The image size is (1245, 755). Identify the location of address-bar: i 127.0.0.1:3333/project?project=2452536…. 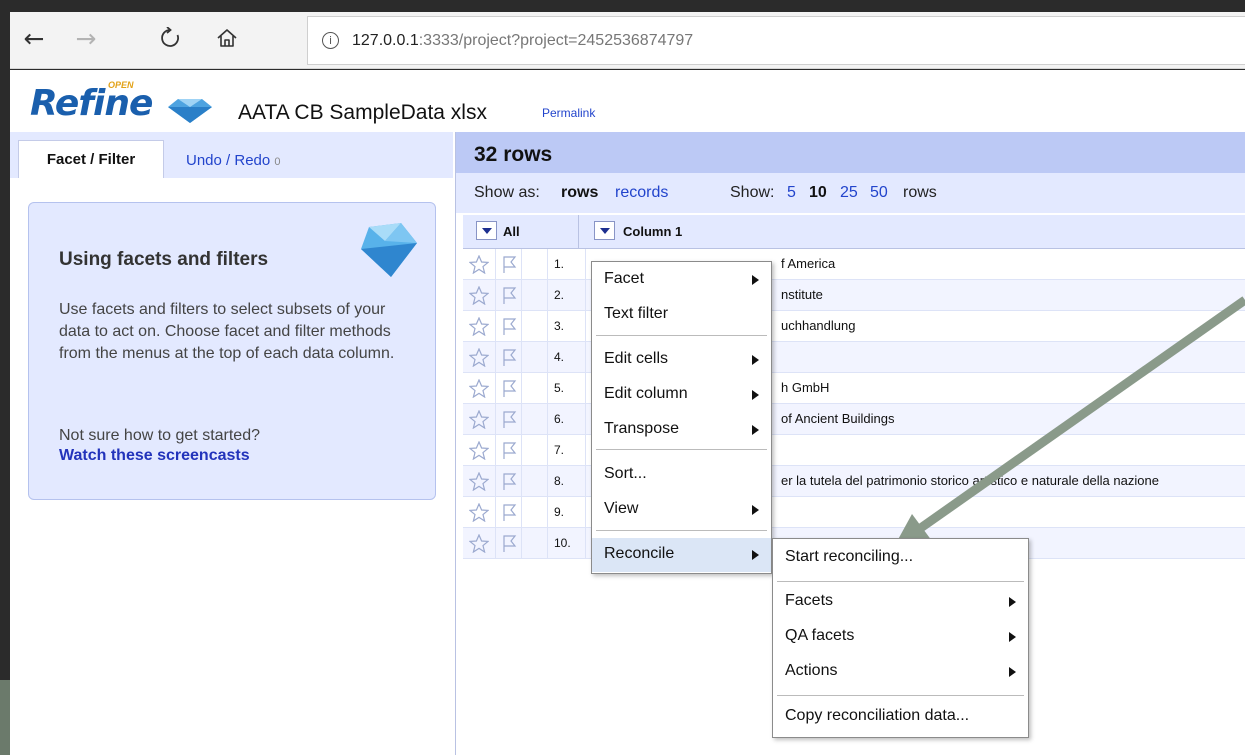
(776, 40).